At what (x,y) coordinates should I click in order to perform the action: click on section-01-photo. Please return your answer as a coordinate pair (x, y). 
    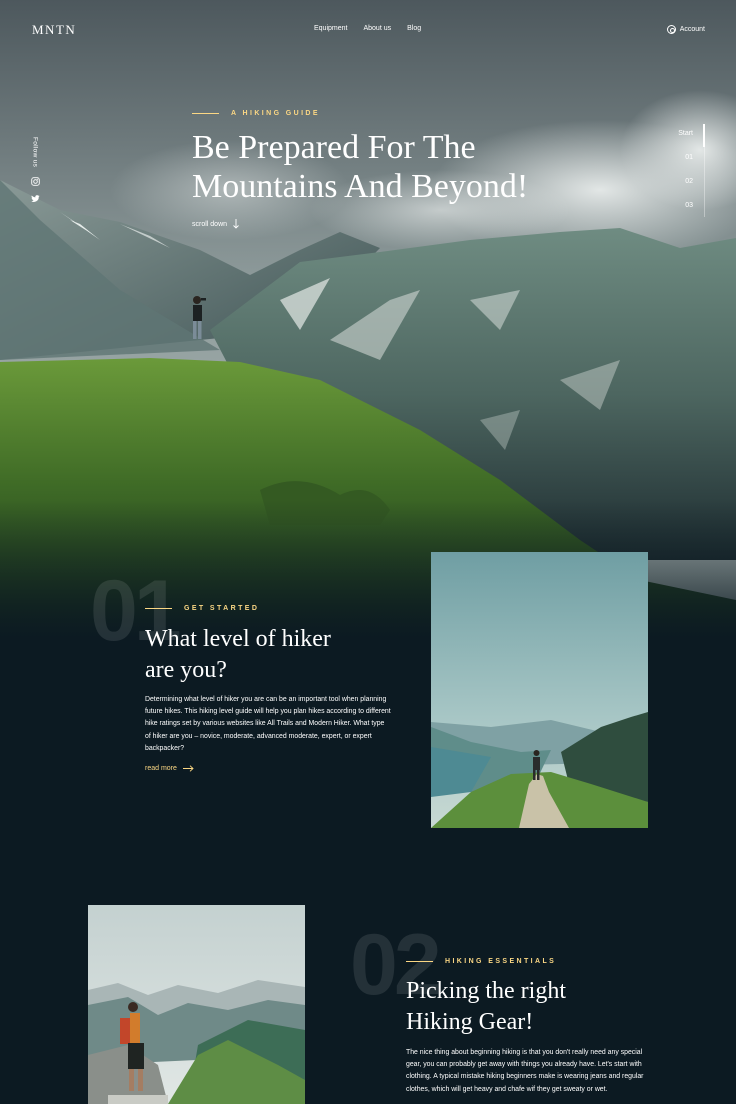
    Looking at the image, I should click on (539, 690).